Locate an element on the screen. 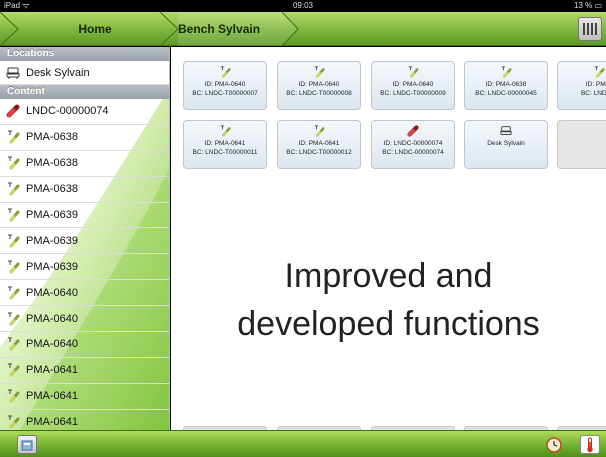 Image resolution: width=606 pixels, height=457 pixels. bench-tile: ID: PMA-0640 BC: LNDC-T00000008 is located at coordinates (319, 85).